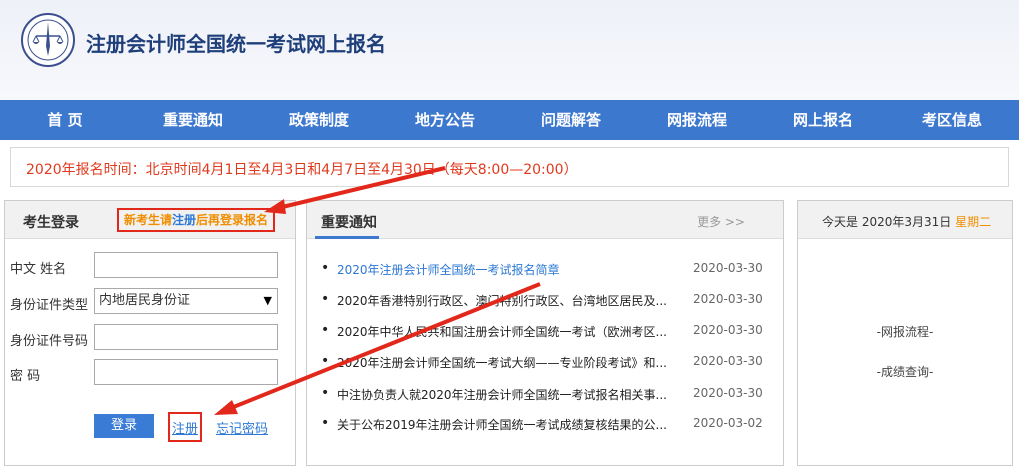 The height and width of the screenshot is (472, 1019). Describe the element at coordinates (721, 221) in the screenshot. I see `news-more-link: 更多 >>` at that location.